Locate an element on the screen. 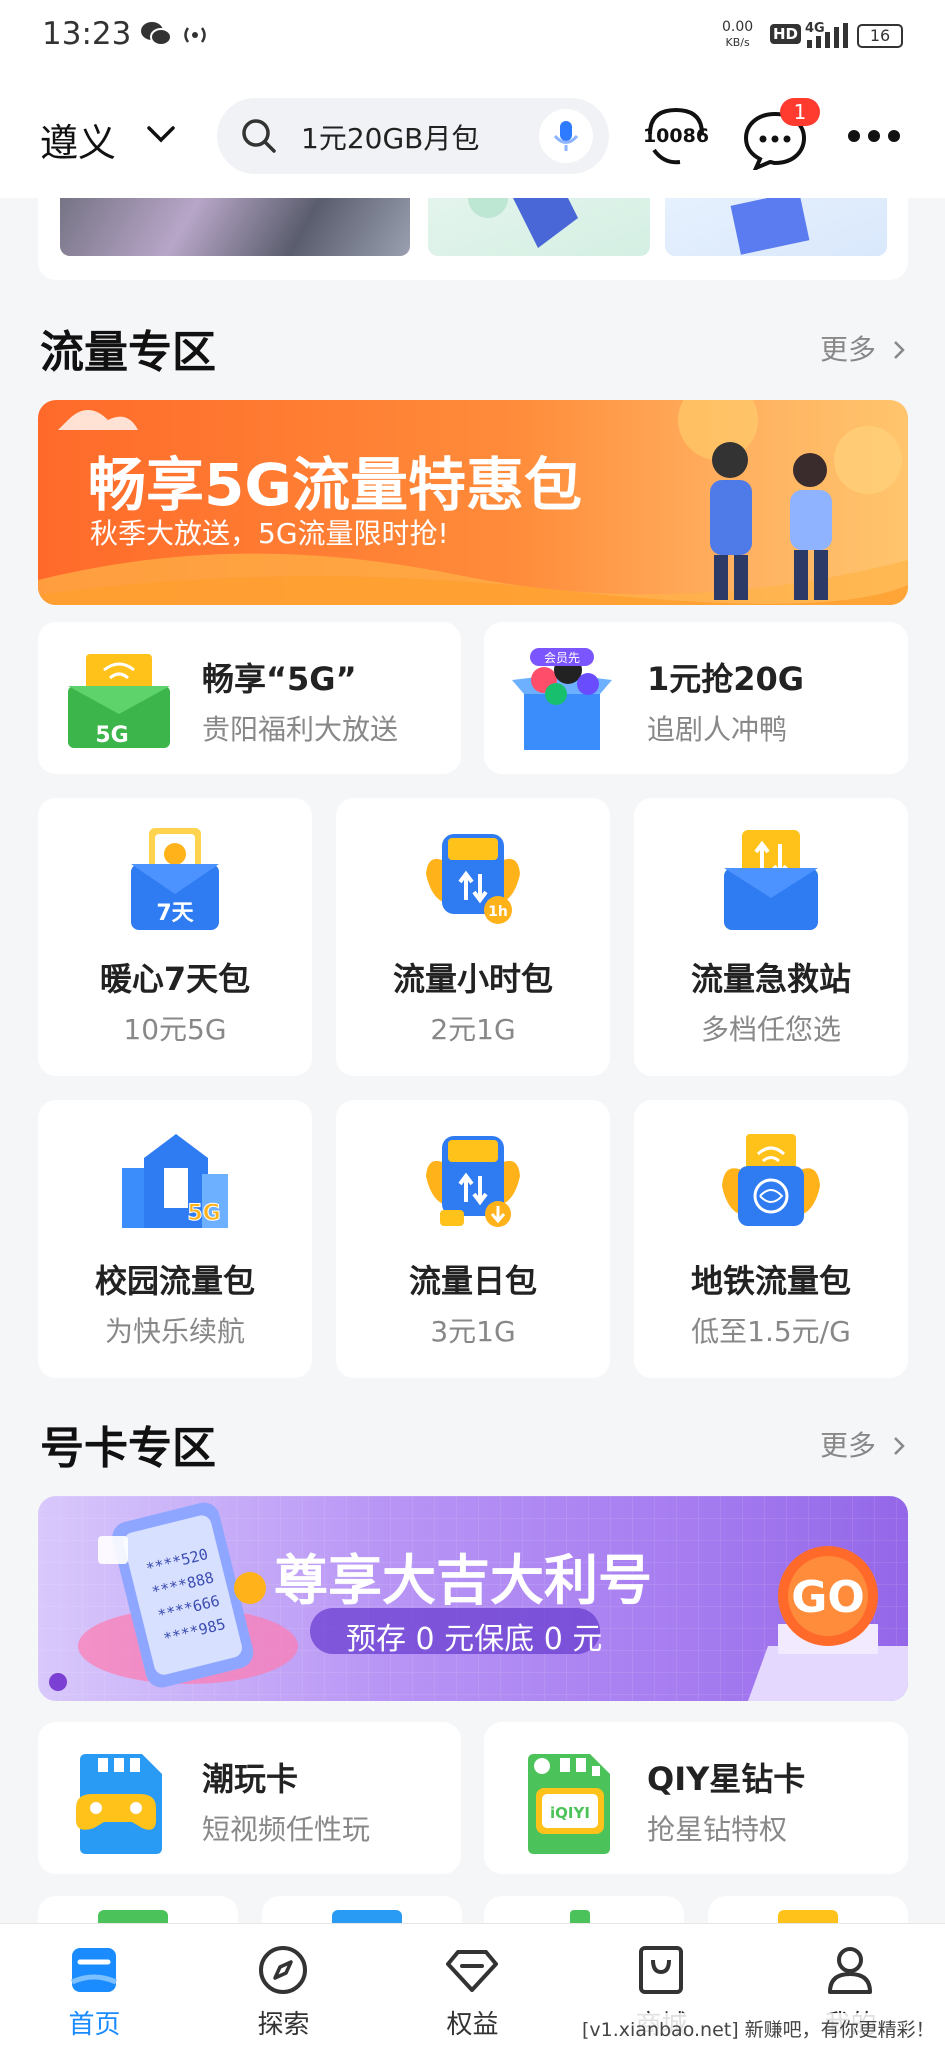 This screenshot has height=2048, width=945. speed-value: 0.00 is located at coordinates (738, 27).